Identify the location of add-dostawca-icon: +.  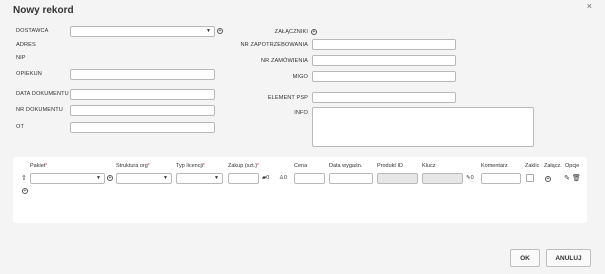
(220, 31).